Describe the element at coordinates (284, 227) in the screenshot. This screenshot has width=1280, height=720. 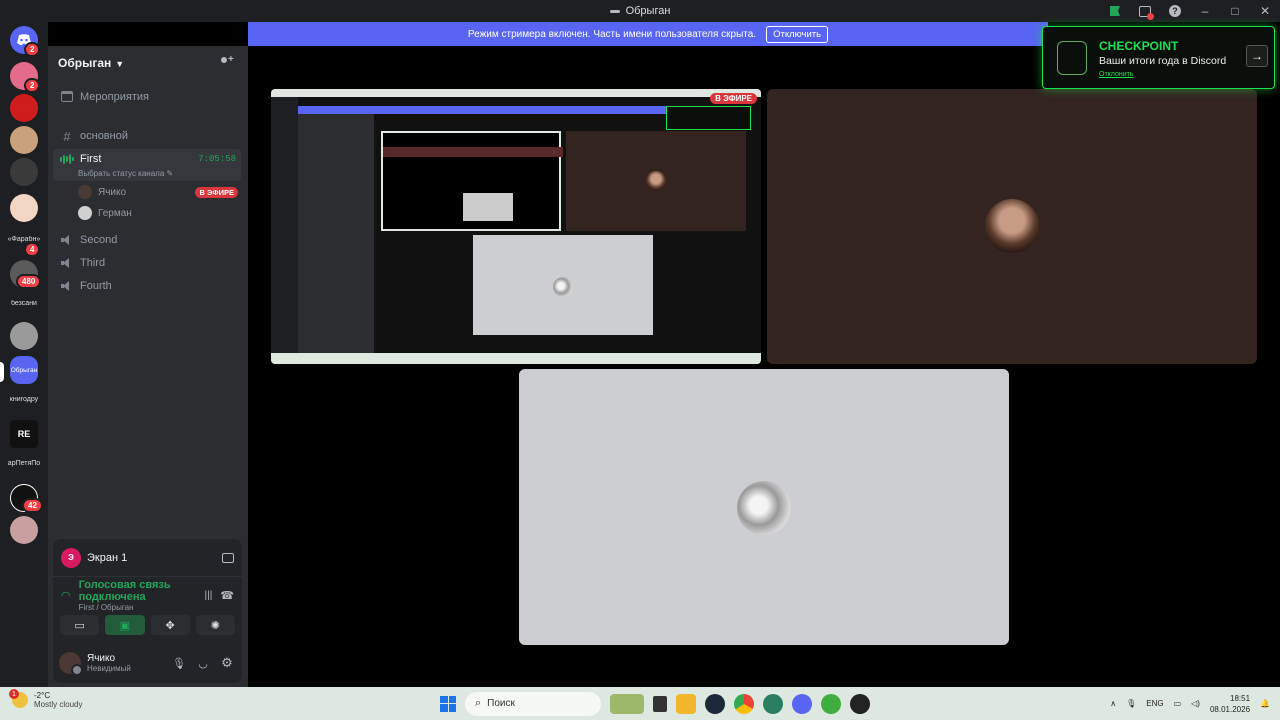
I see `nested-server-rail` at that location.